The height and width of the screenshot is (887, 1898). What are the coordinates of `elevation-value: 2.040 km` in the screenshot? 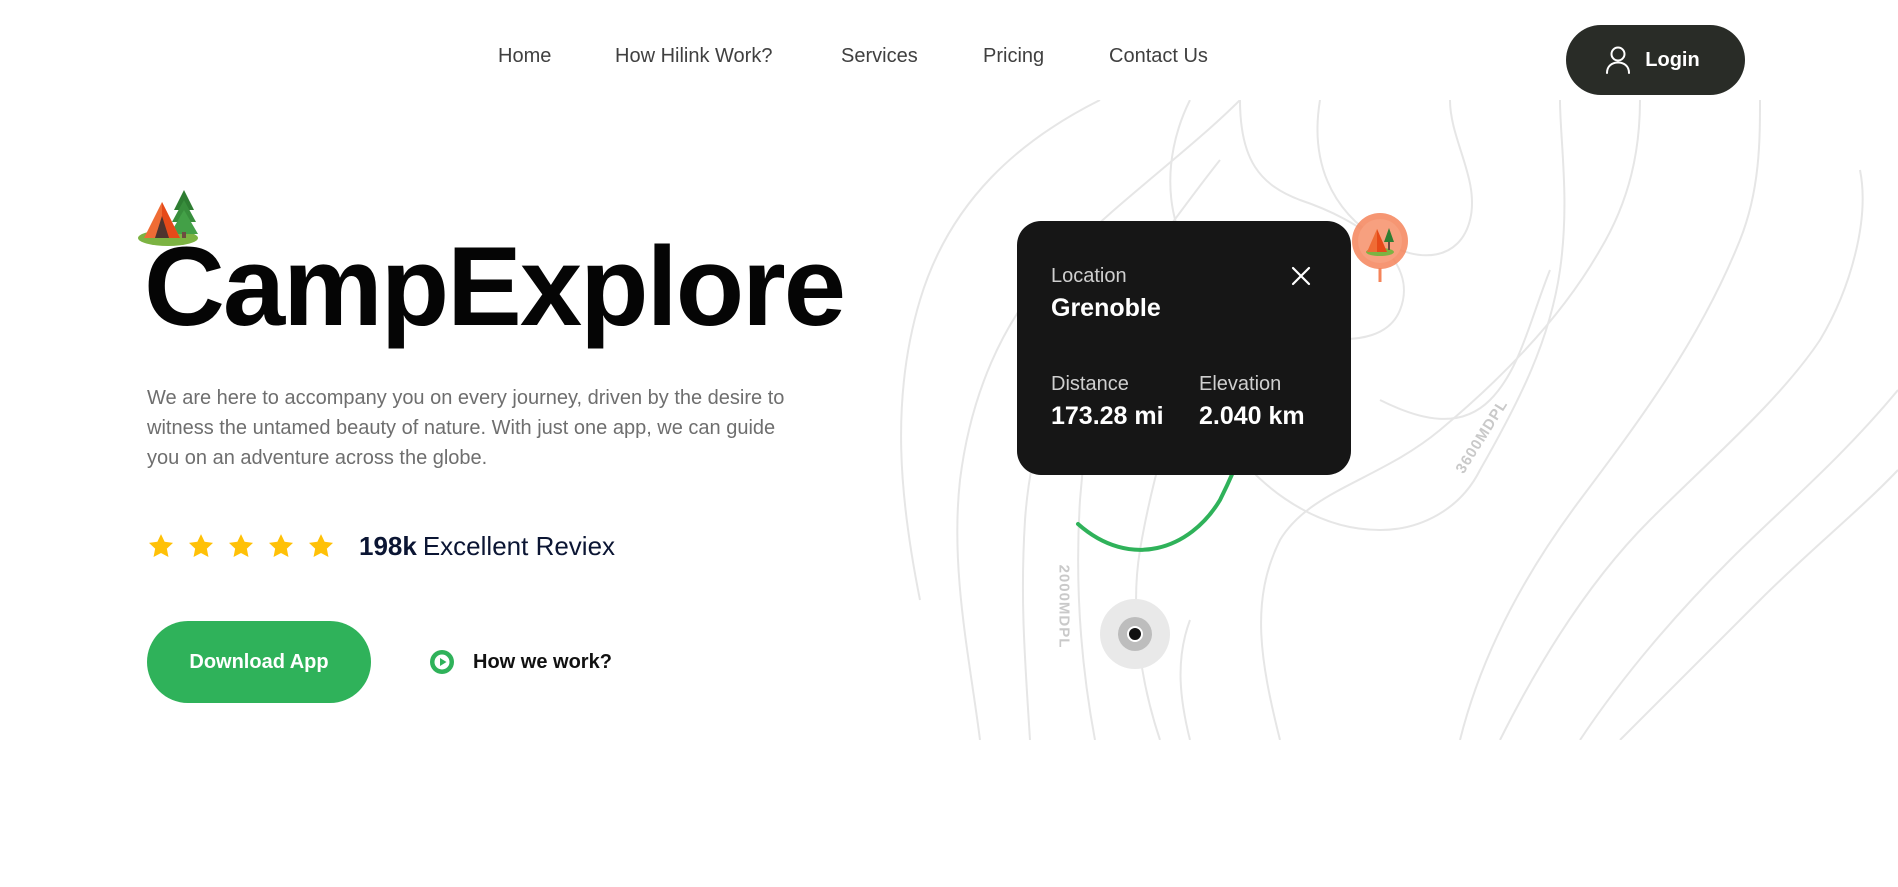 It's located at (1252, 416).